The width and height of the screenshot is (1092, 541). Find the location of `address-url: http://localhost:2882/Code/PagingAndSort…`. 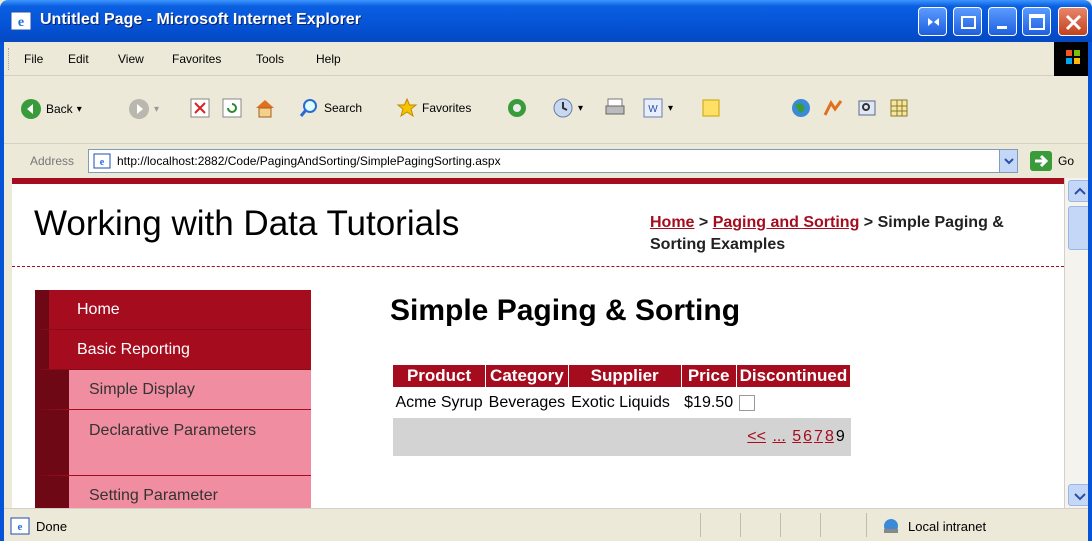

address-url: http://localhost:2882/Code/PagingAndSort… is located at coordinates (309, 161).